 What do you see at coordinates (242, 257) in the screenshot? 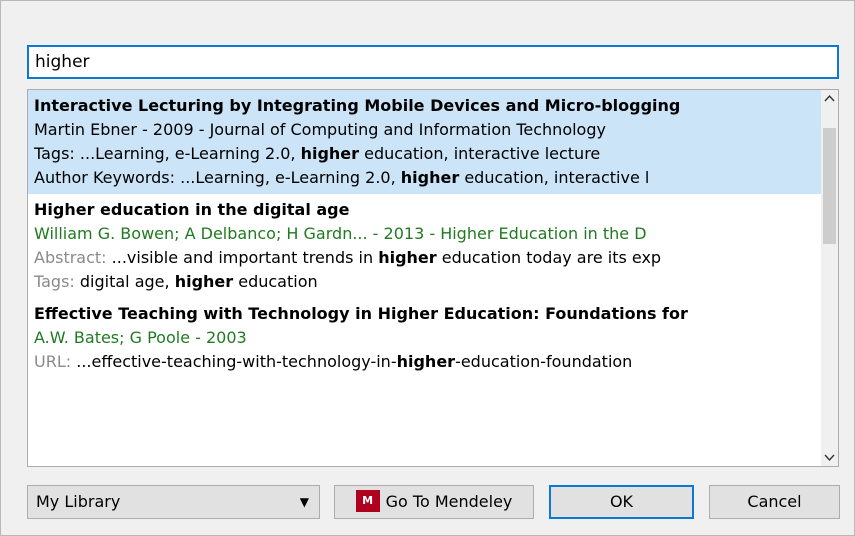
I see `abstract-text: ...visible and important trends in` at bounding box center [242, 257].